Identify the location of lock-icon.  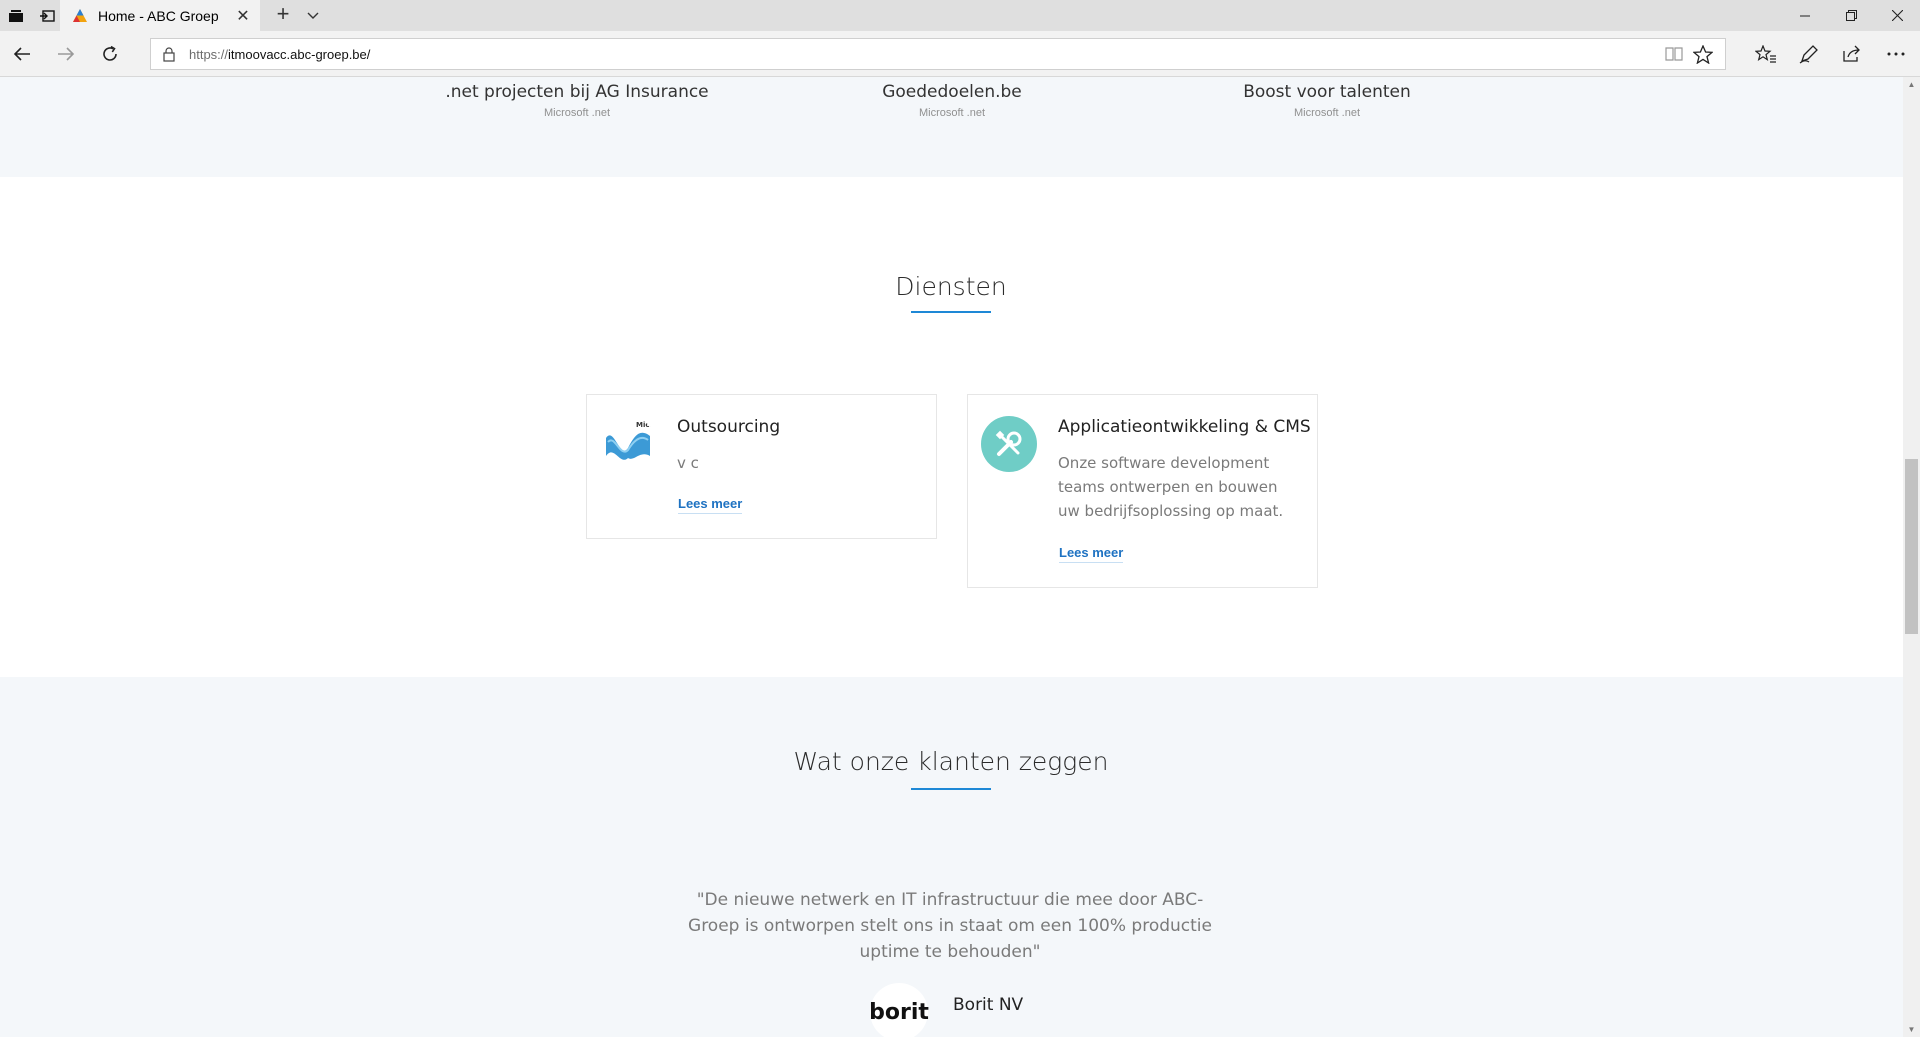
(170, 54).